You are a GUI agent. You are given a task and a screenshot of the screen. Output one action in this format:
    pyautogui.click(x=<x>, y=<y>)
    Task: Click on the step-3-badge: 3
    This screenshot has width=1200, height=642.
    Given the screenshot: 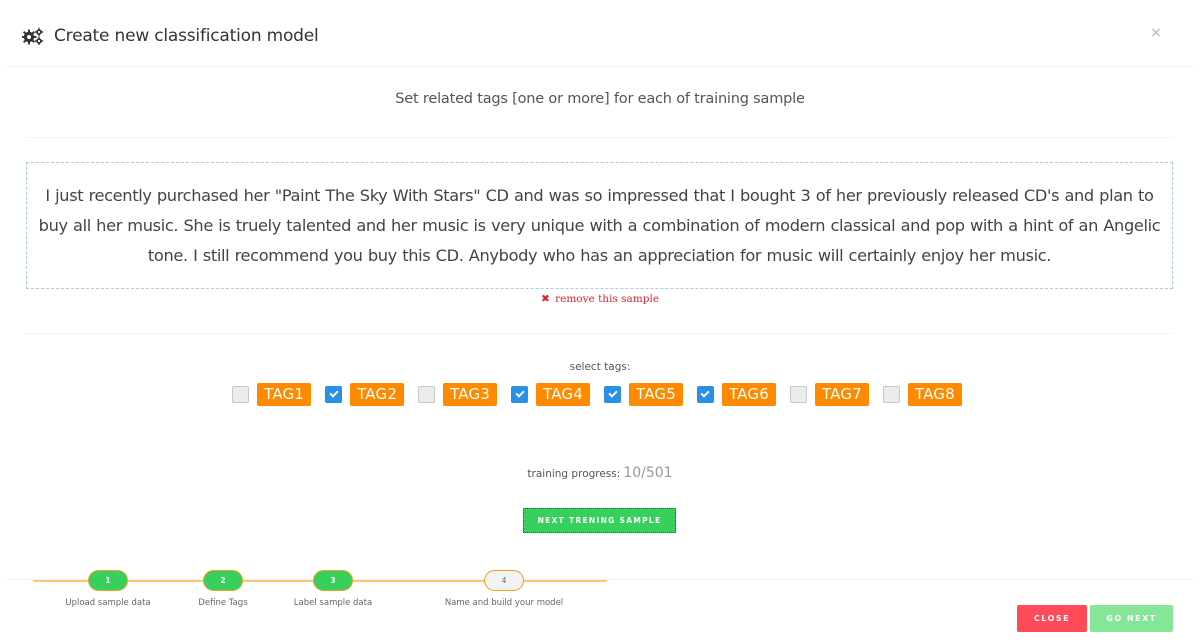 What is the action you would take?
    pyautogui.click(x=333, y=580)
    